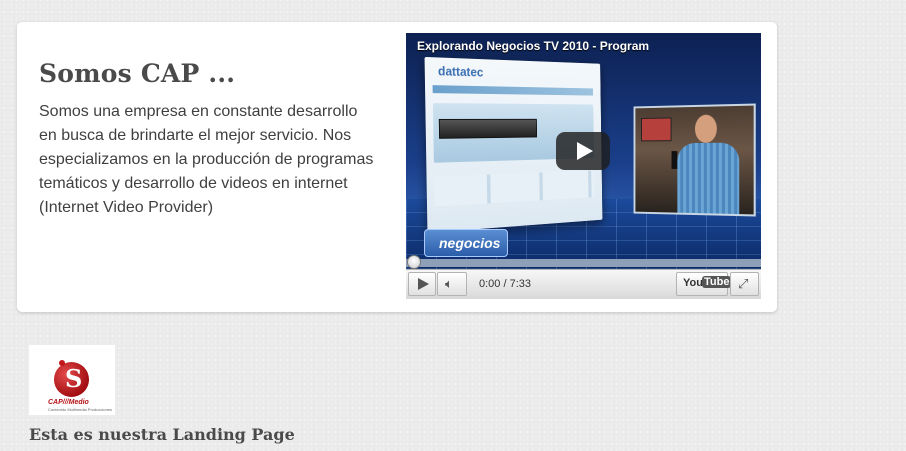  Describe the element at coordinates (414, 262) in the screenshot. I see `progress-scrubber-handle` at that location.